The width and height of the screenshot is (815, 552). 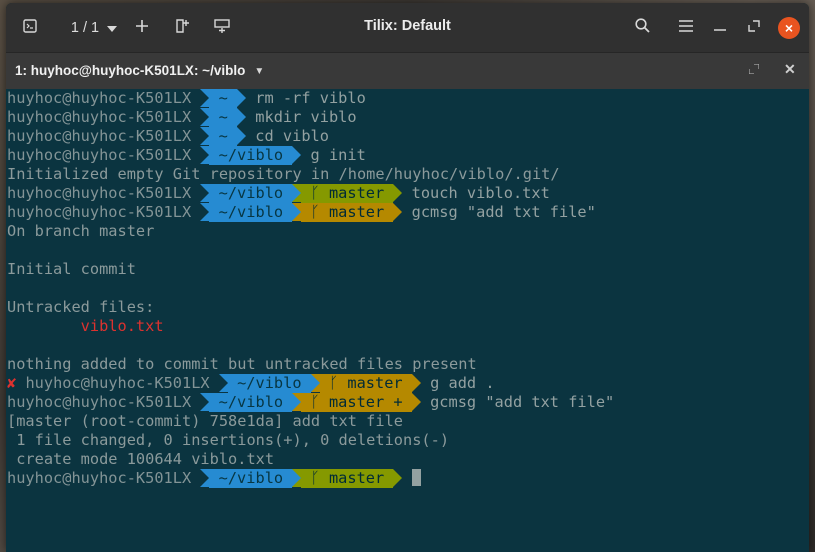 What do you see at coordinates (407, 478) in the screenshot?
I see `terminal-line: huyhoc@huyhoc-K501LX ~/viblo ᚴ master` at bounding box center [407, 478].